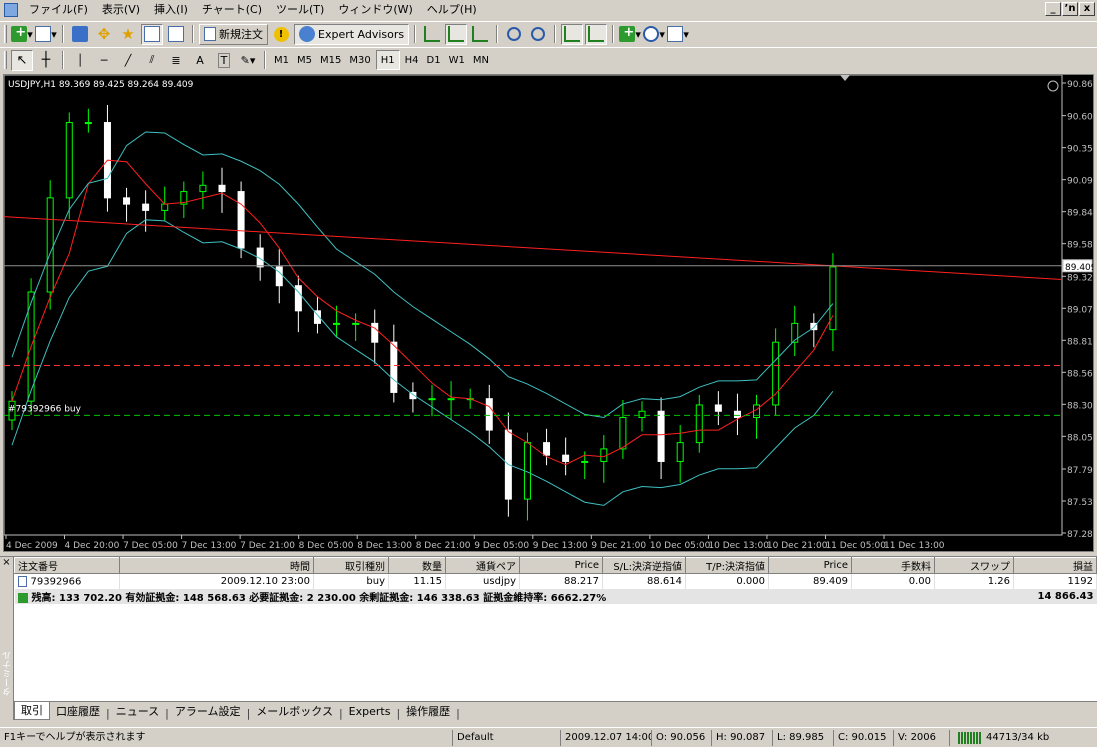 Image resolution: width=1097 pixels, height=747 pixels. What do you see at coordinates (58, 10) in the screenshot?
I see `menu-file: ファイル(F)` at bounding box center [58, 10].